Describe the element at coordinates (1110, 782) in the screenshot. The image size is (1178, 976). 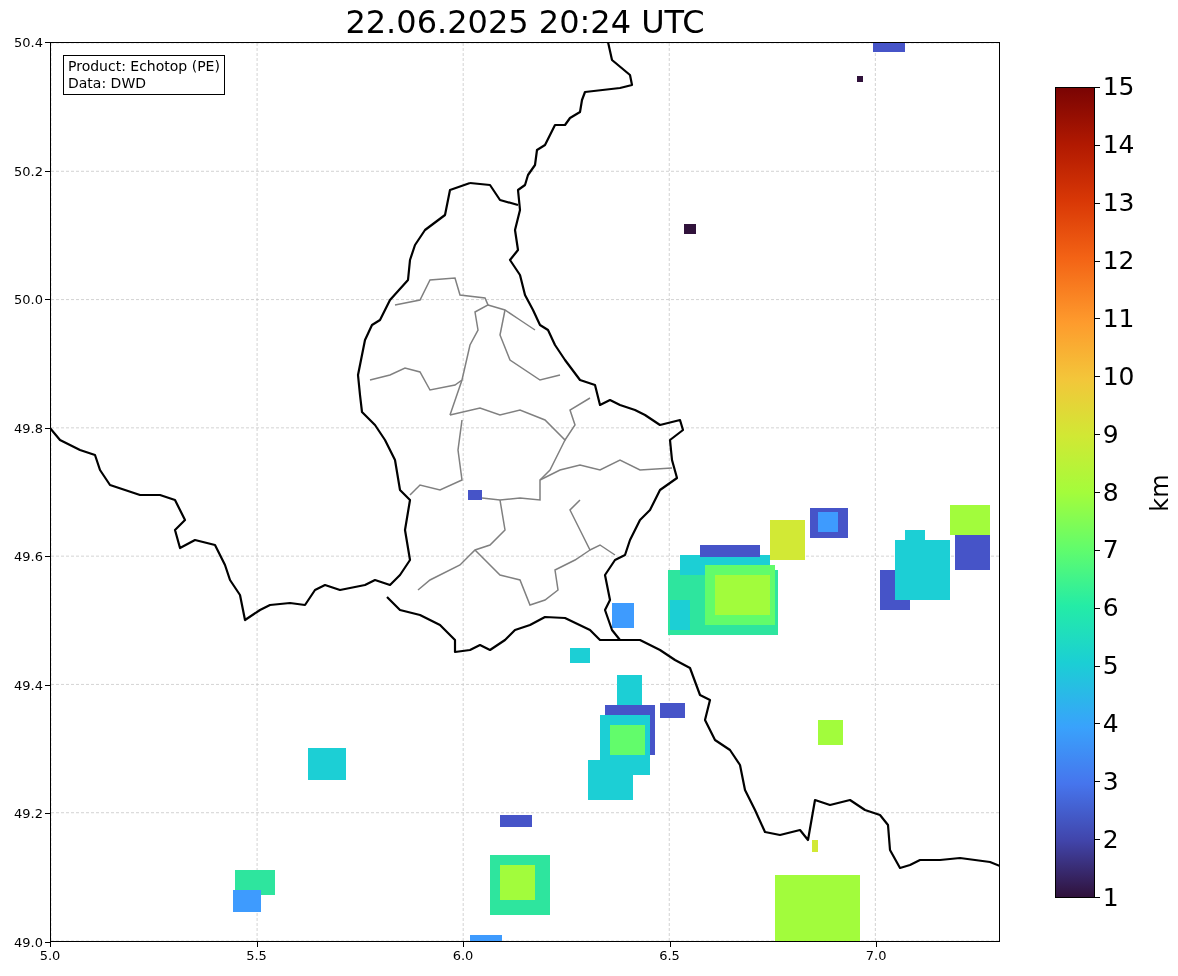
I see `colorbar-tick-label: 3` at that location.